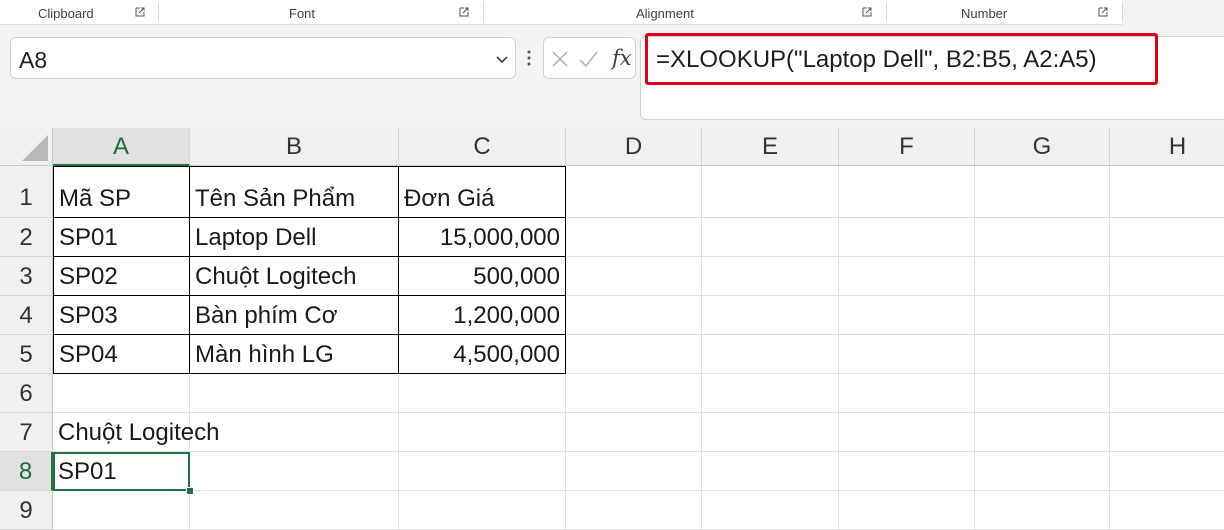 This screenshot has width=1224, height=530. Describe the element at coordinates (634, 432) in the screenshot. I see `cell-d7` at that location.